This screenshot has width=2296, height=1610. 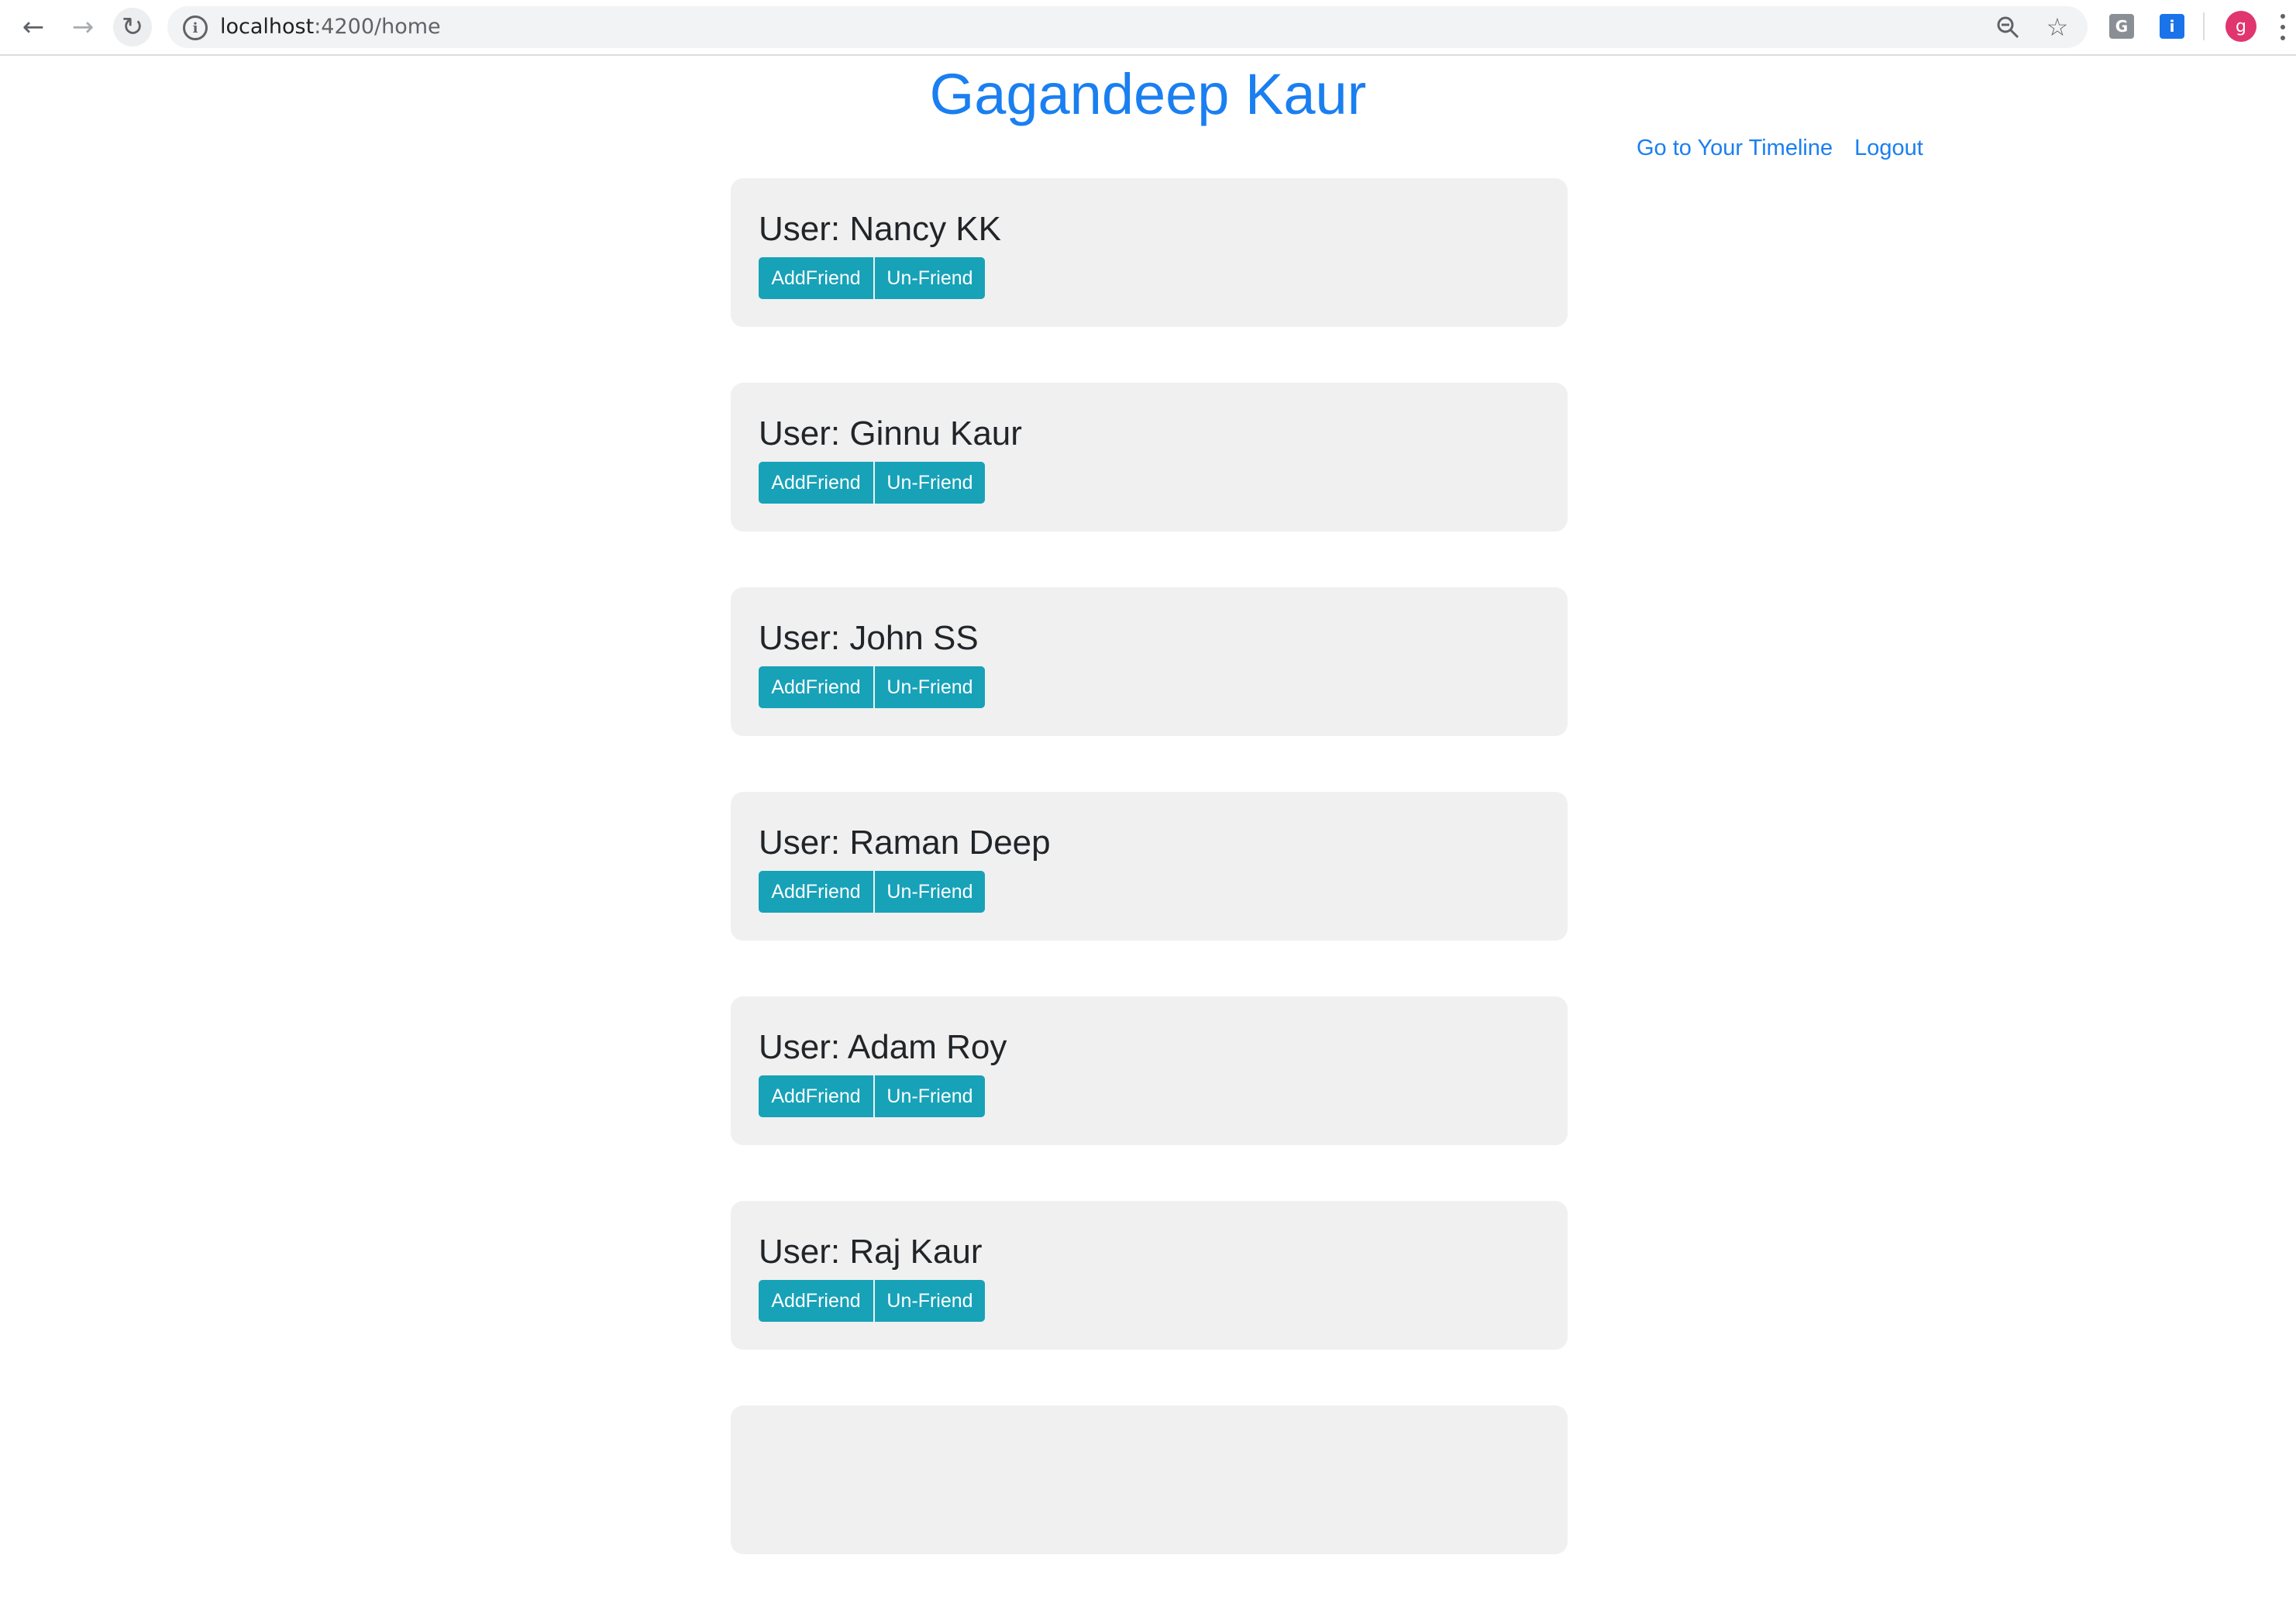 I want to click on logout-link: Logout, so click(x=1889, y=152).